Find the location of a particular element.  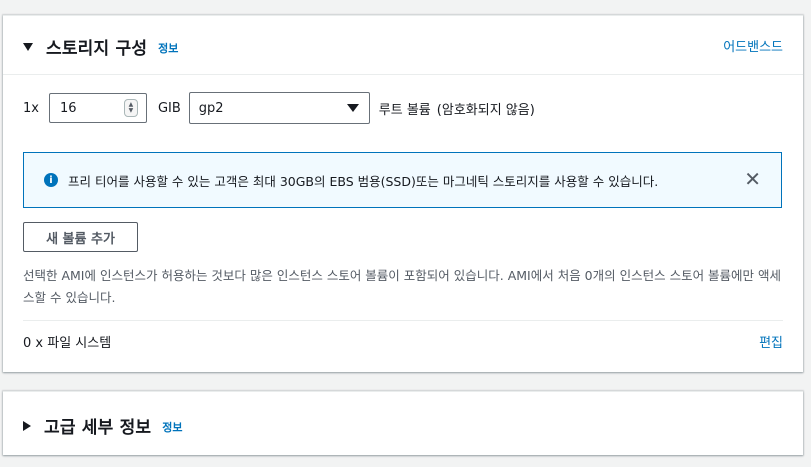

edit-file-systems-link: 편집 is located at coordinates (771, 341).